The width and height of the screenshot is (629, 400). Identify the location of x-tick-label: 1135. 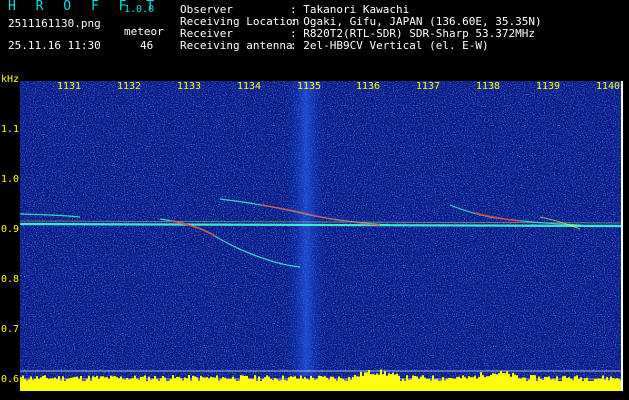
(309, 86).